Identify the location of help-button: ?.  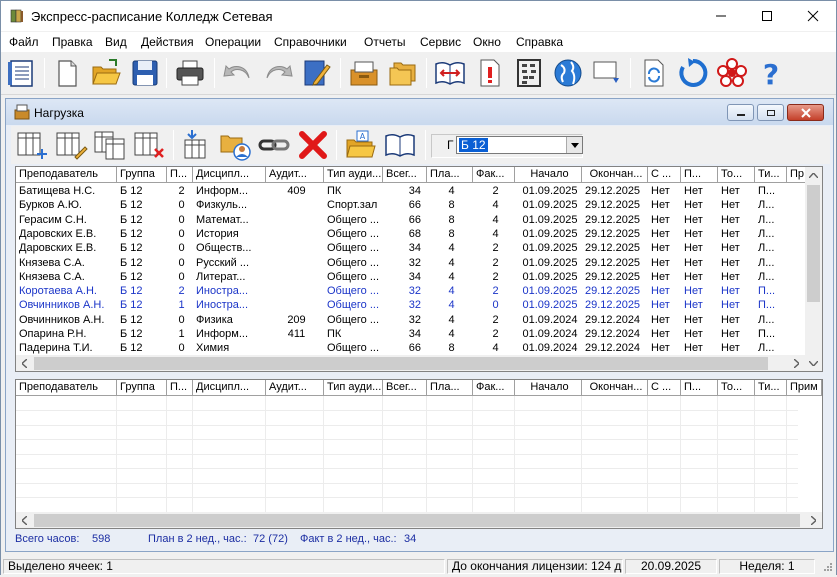
(771, 73).